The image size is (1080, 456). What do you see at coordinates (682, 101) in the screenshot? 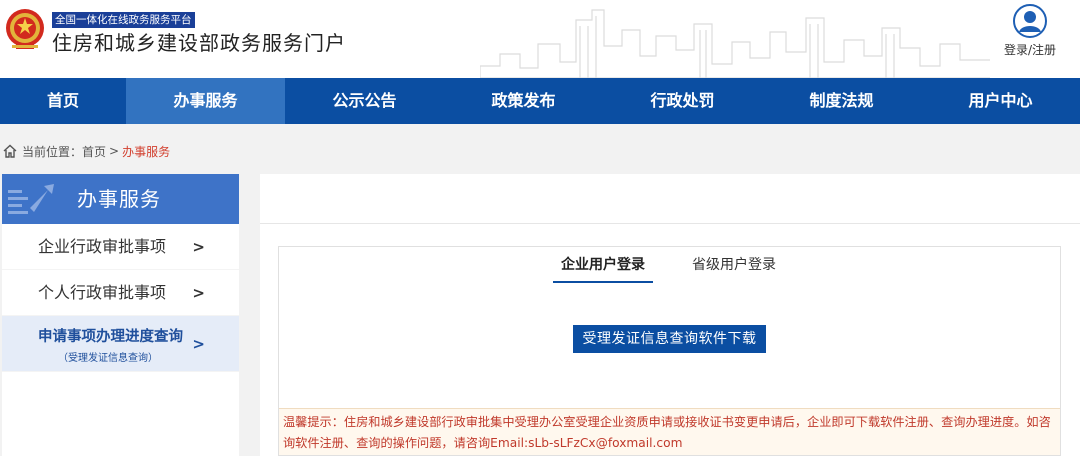
I see `nav-item-penalties: 行政处罚` at bounding box center [682, 101].